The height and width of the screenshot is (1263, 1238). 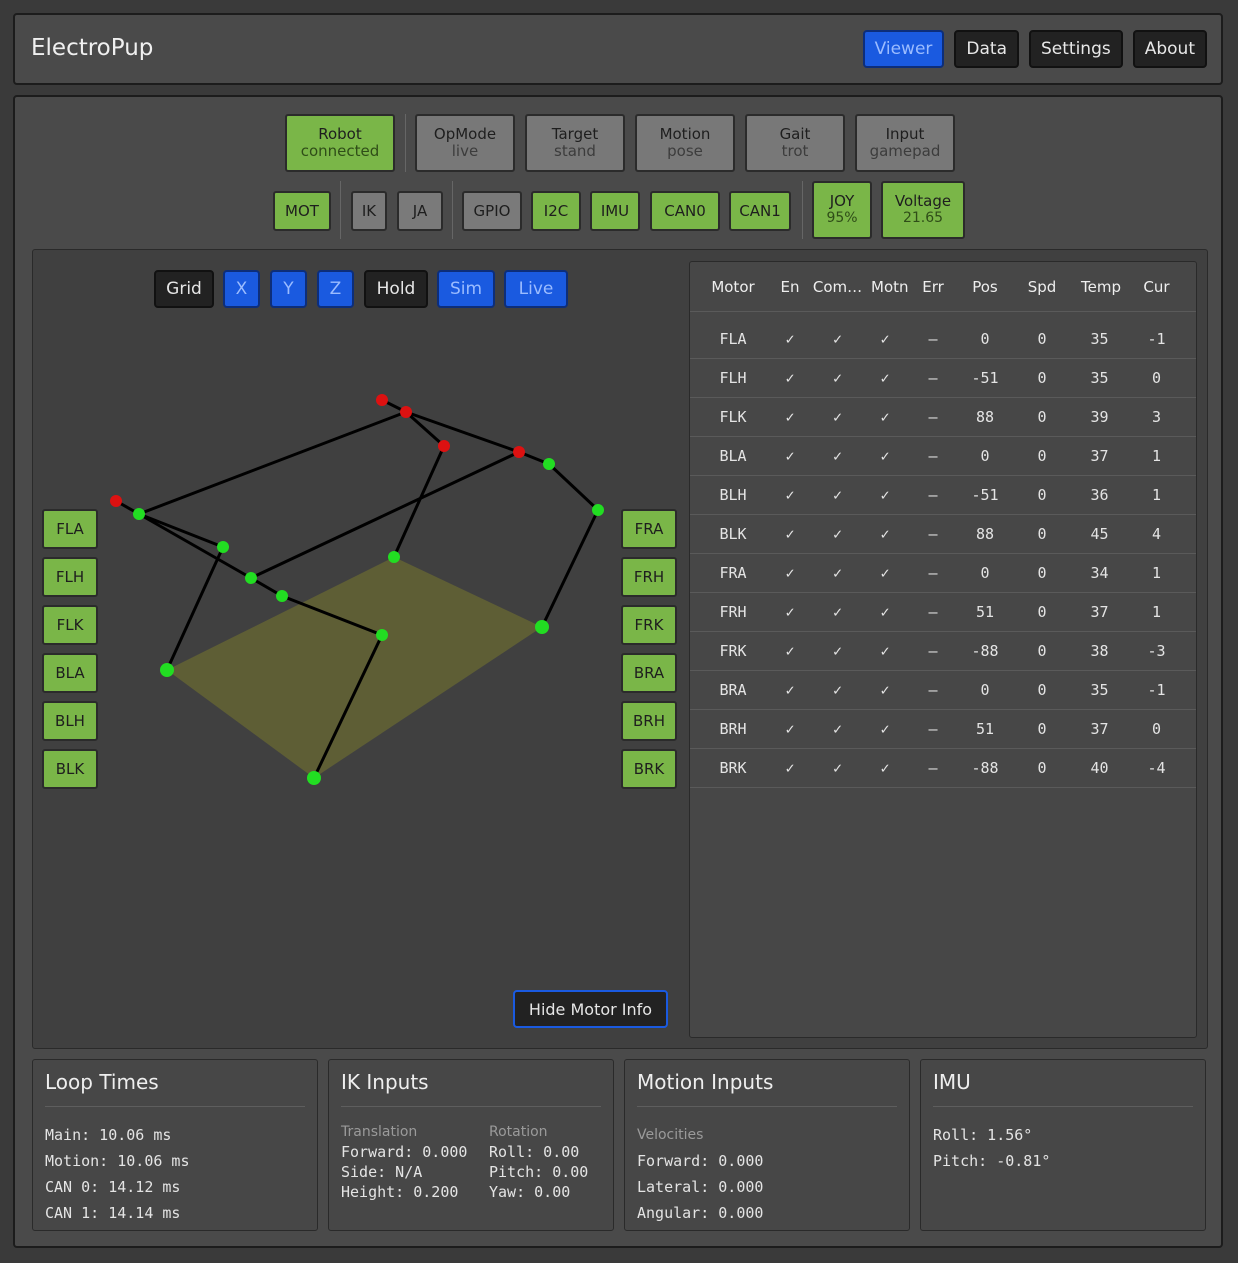 I want to click on cell-motor: BRK, so click(x=733, y=768).